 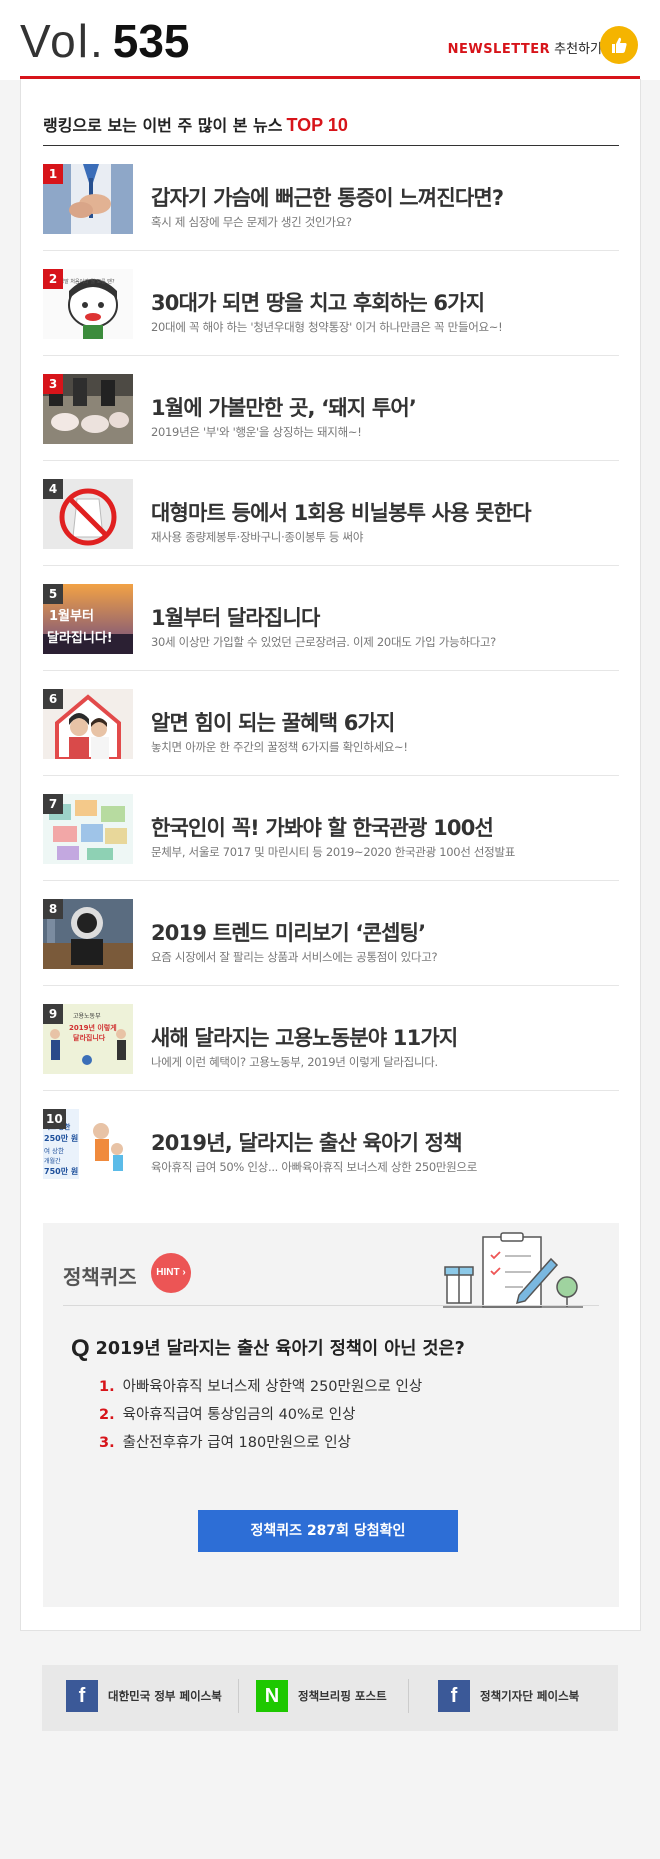 I want to click on svg-text: 달라집니다, so click(x=89, y=1037).